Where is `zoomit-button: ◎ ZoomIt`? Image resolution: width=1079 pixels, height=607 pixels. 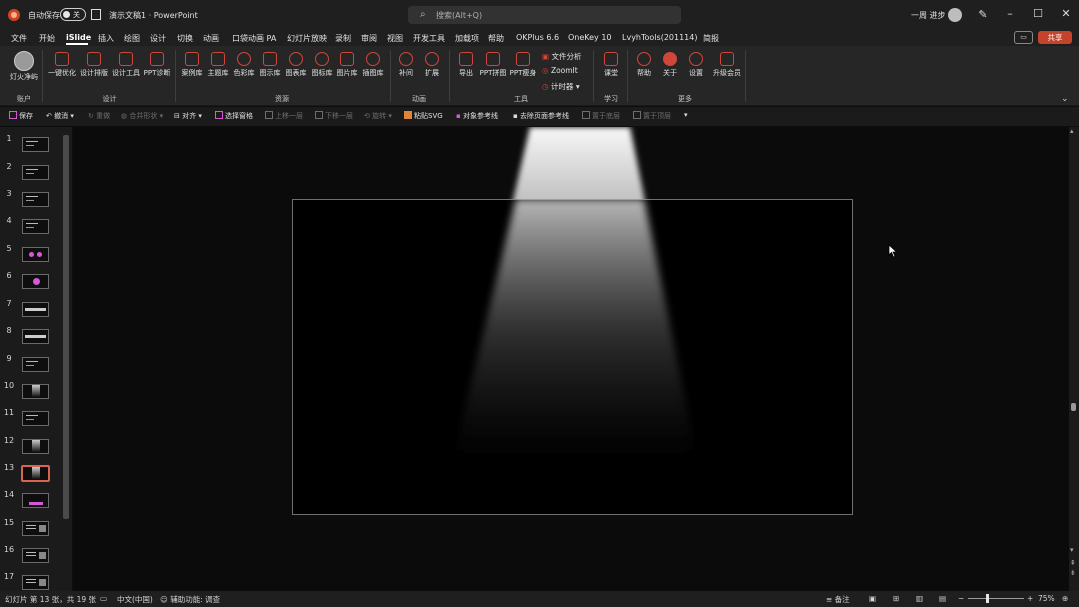 zoomit-button: ◎ ZoomIt is located at coordinates (560, 70).